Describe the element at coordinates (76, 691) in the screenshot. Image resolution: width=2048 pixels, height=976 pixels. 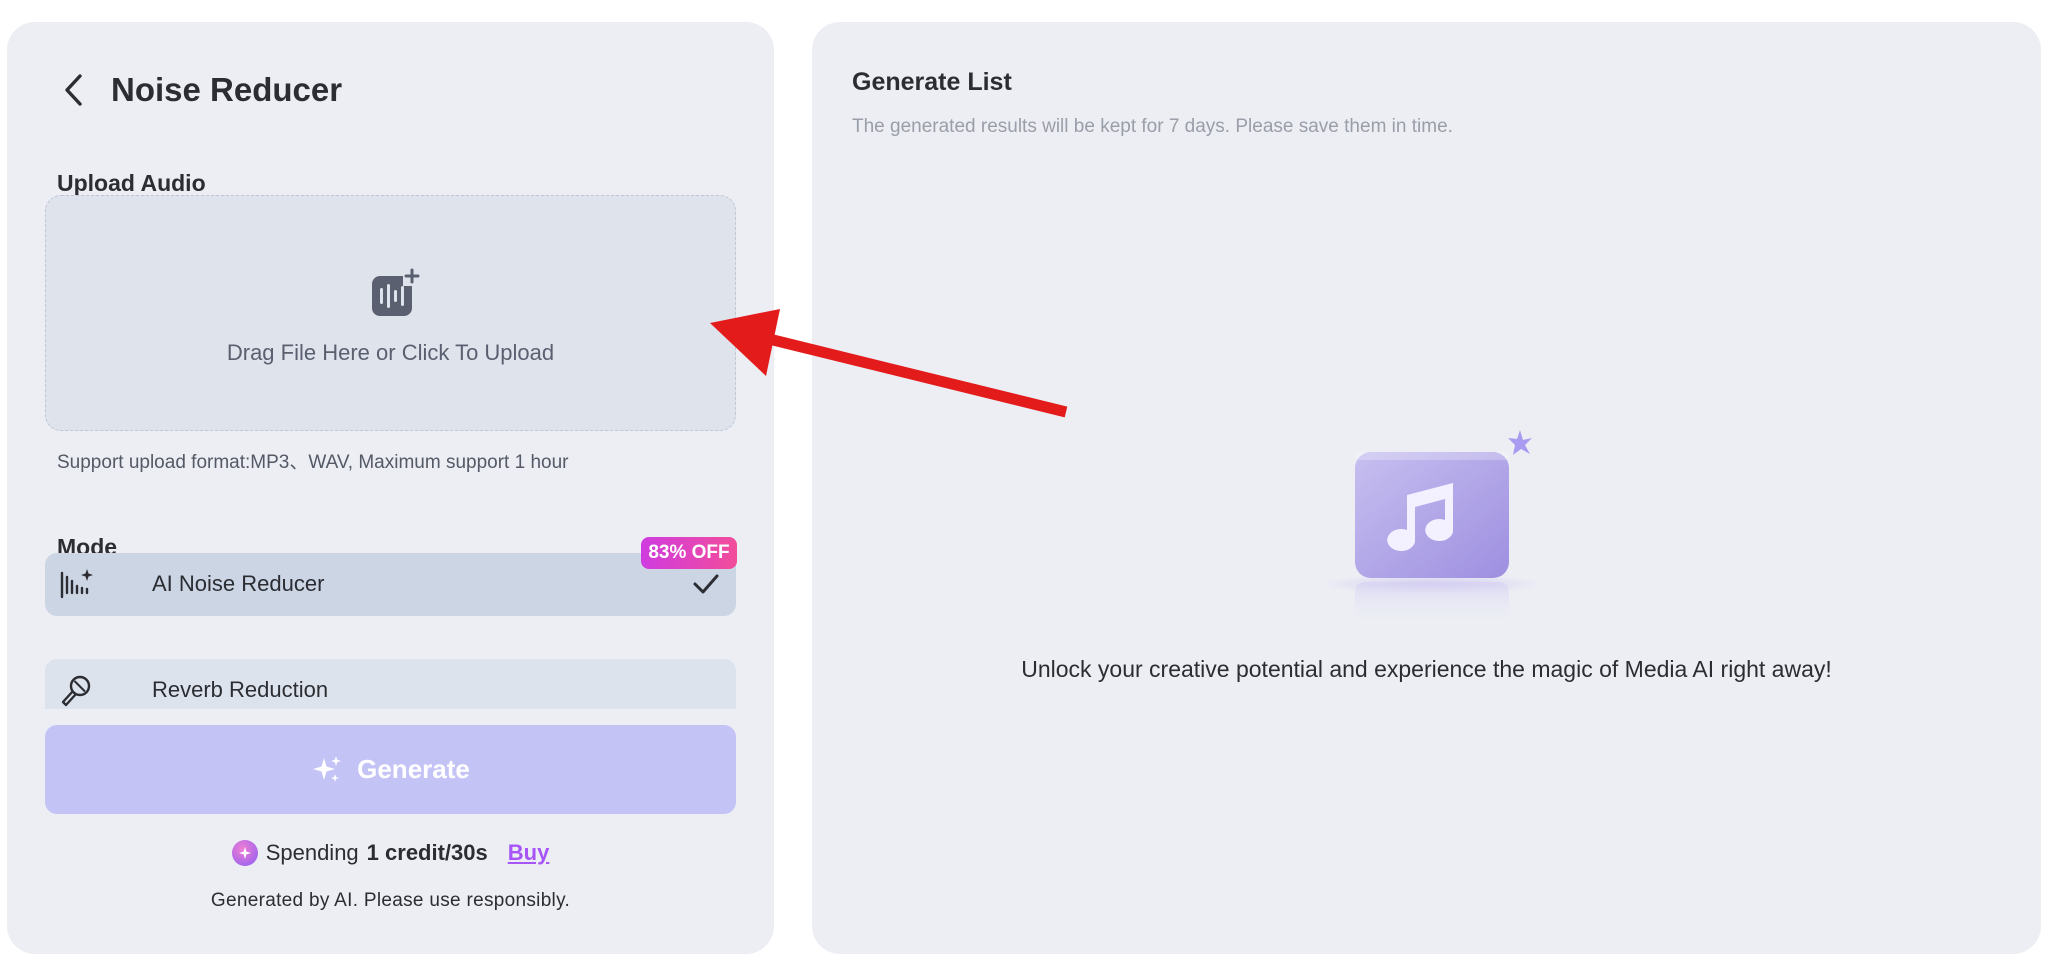
I see `microphone-icon` at that location.